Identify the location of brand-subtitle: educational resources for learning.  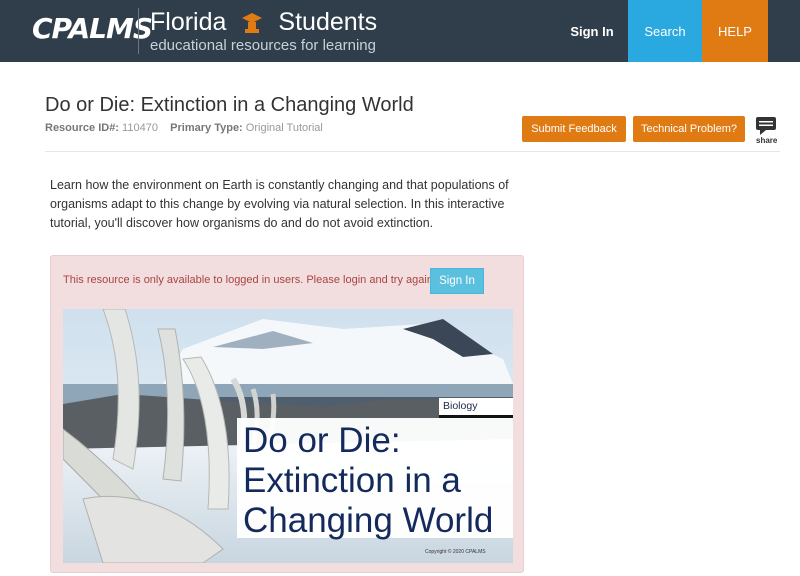
(263, 45).